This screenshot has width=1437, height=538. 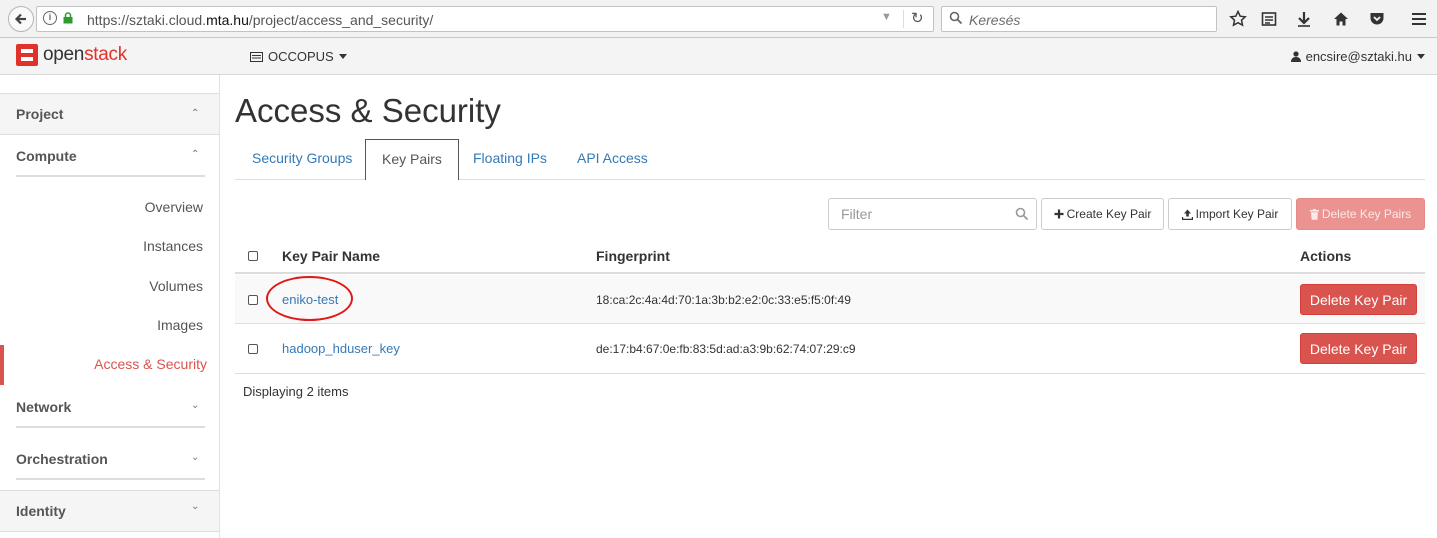 I want to click on sidebar-item-images: Images, so click(x=180, y=325).